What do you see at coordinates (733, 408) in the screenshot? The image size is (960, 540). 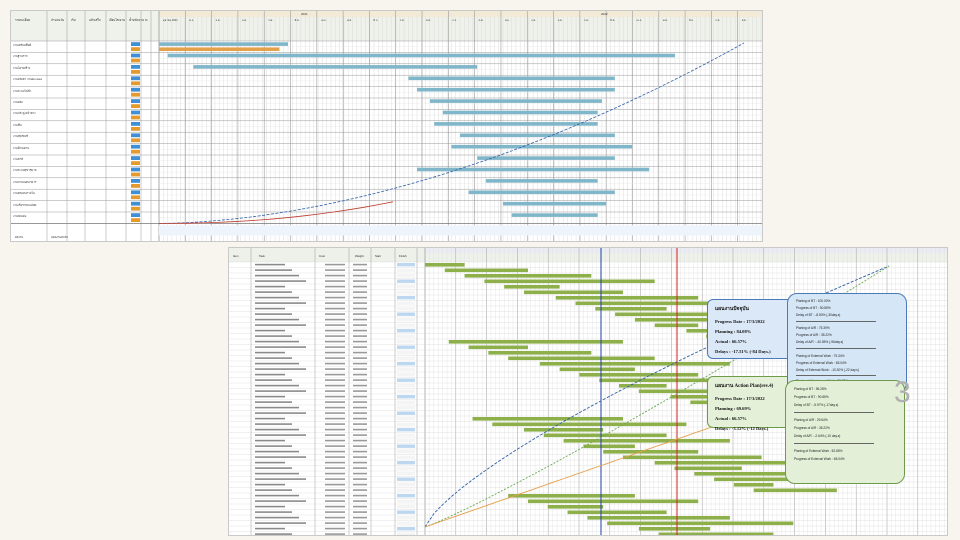 I see `planning-value: Planning : 69.69%` at bounding box center [733, 408].